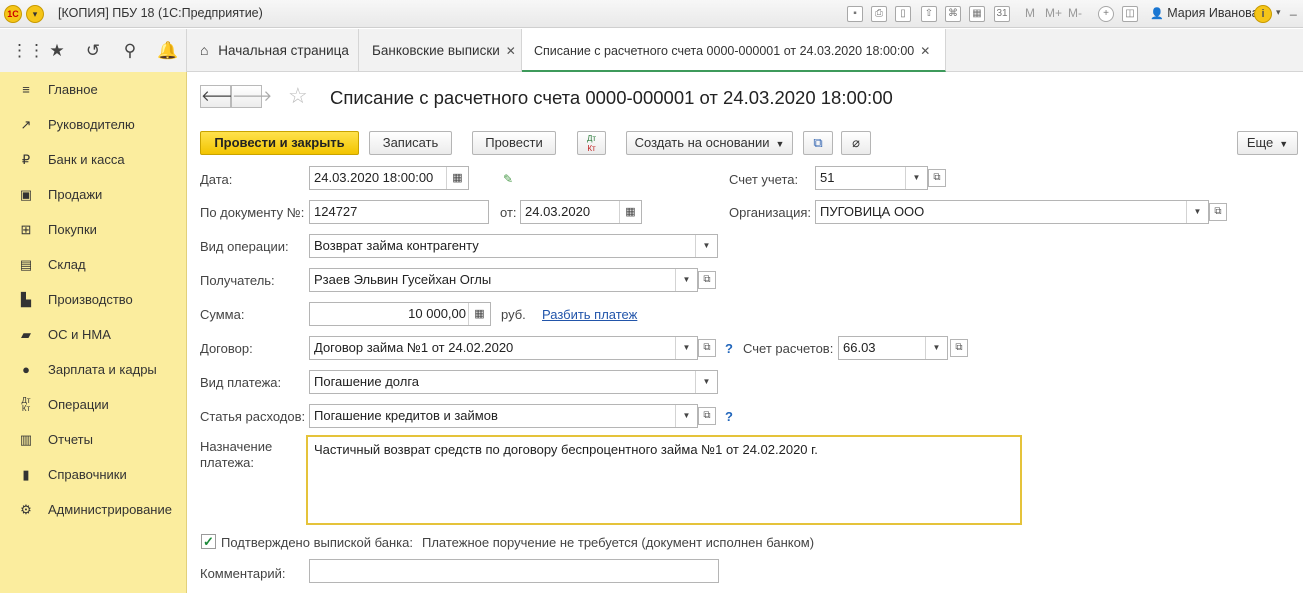 The height and width of the screenshot is (593, 1303). Describe the element at coordinates (130, 51) in the screenshot. I see `search-icon: ⚲` at that location.